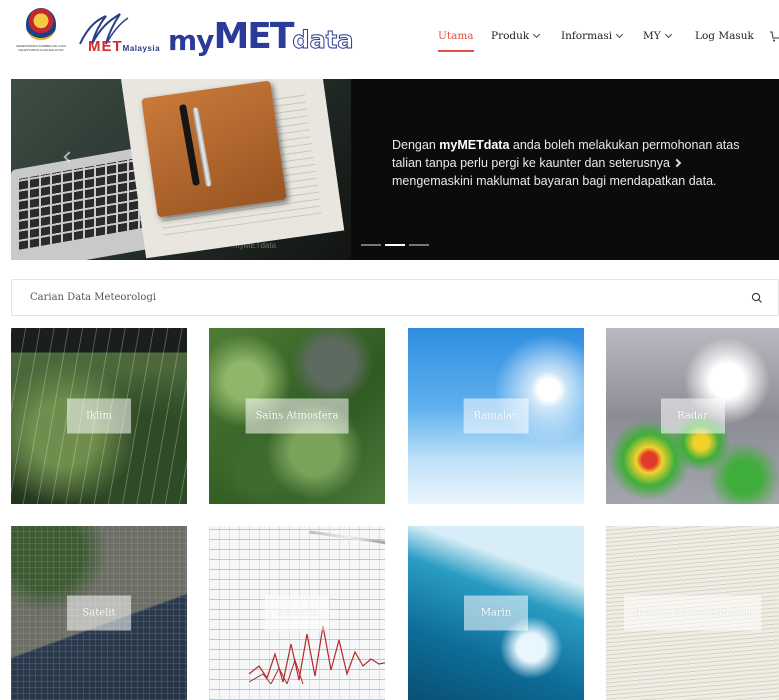 Image resolution: width=779 pixels, height=700 pixels. I want to click on cart-icon, so click(774, 36).